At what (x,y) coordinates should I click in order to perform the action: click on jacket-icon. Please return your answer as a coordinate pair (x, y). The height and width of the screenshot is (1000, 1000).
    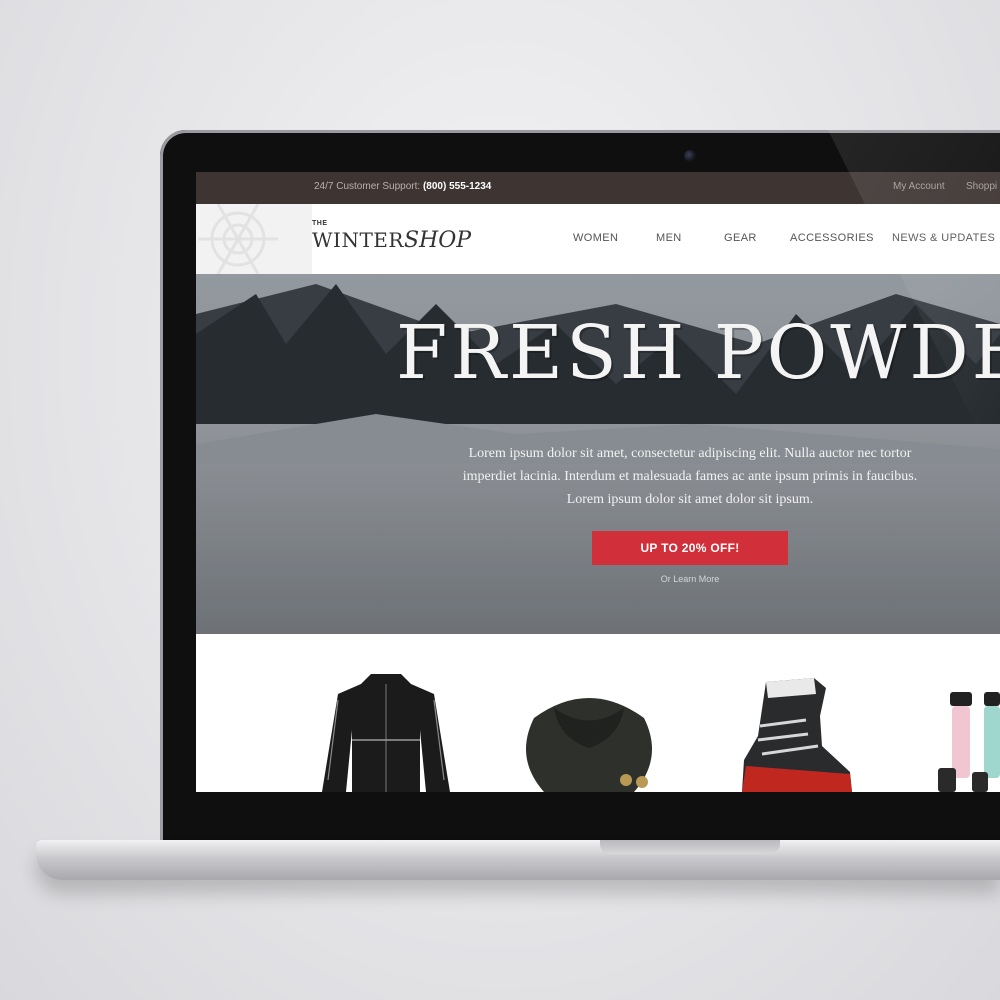
    Looking at the image, I should click on (386, 733).